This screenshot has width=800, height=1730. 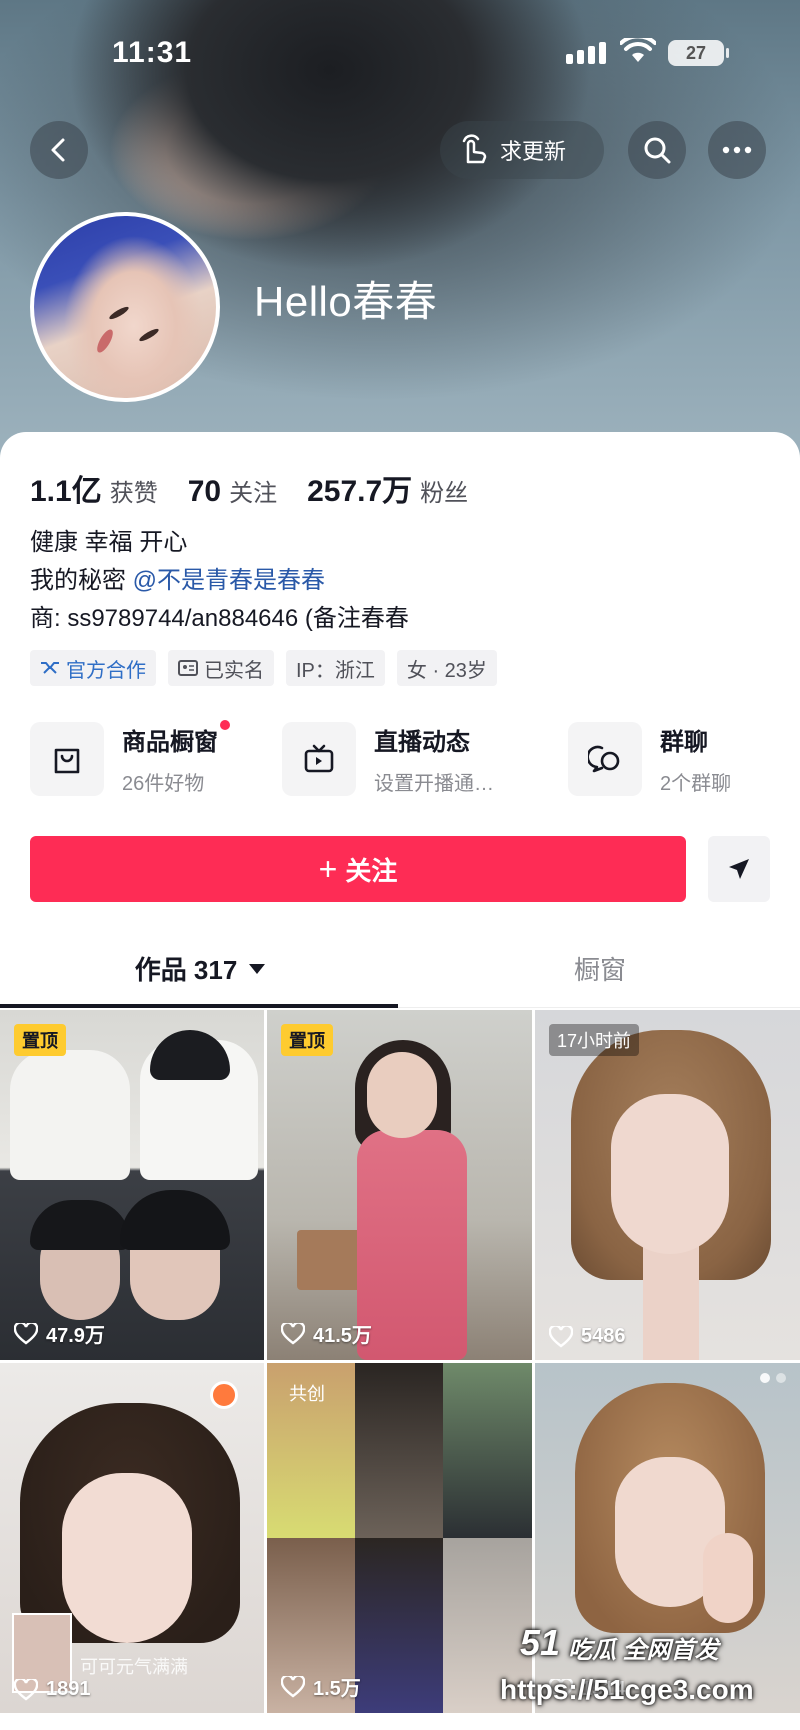 I want to click on bio-line-3: 商: ss9789744/an884646 (备注春春, so click(x=219, y=618).